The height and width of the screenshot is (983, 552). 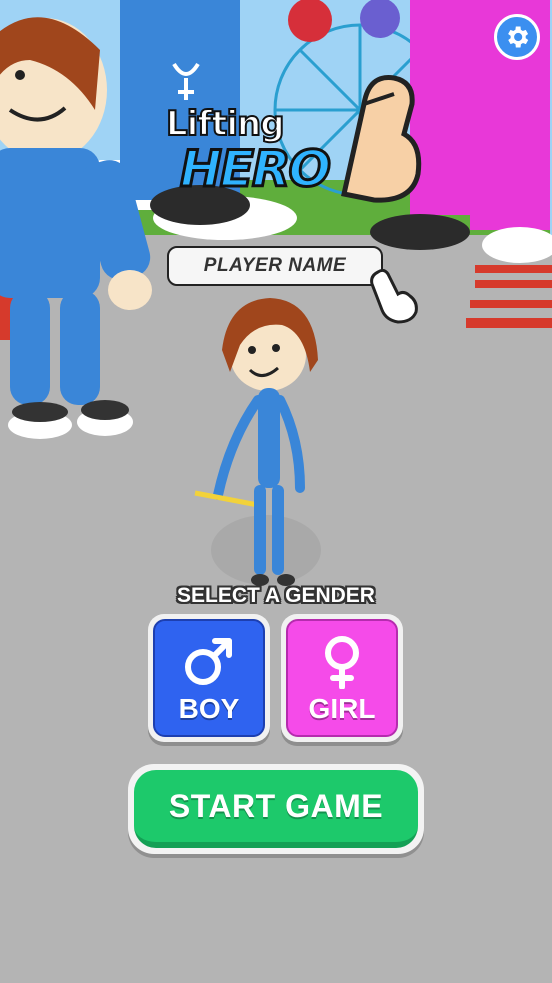 I want to click on boy-label: BOY, so click(x=209, y=708).